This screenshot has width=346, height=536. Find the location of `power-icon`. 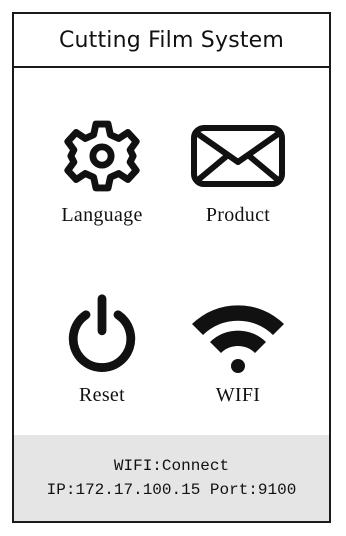

power-icon is located at coordinates (102, 333).